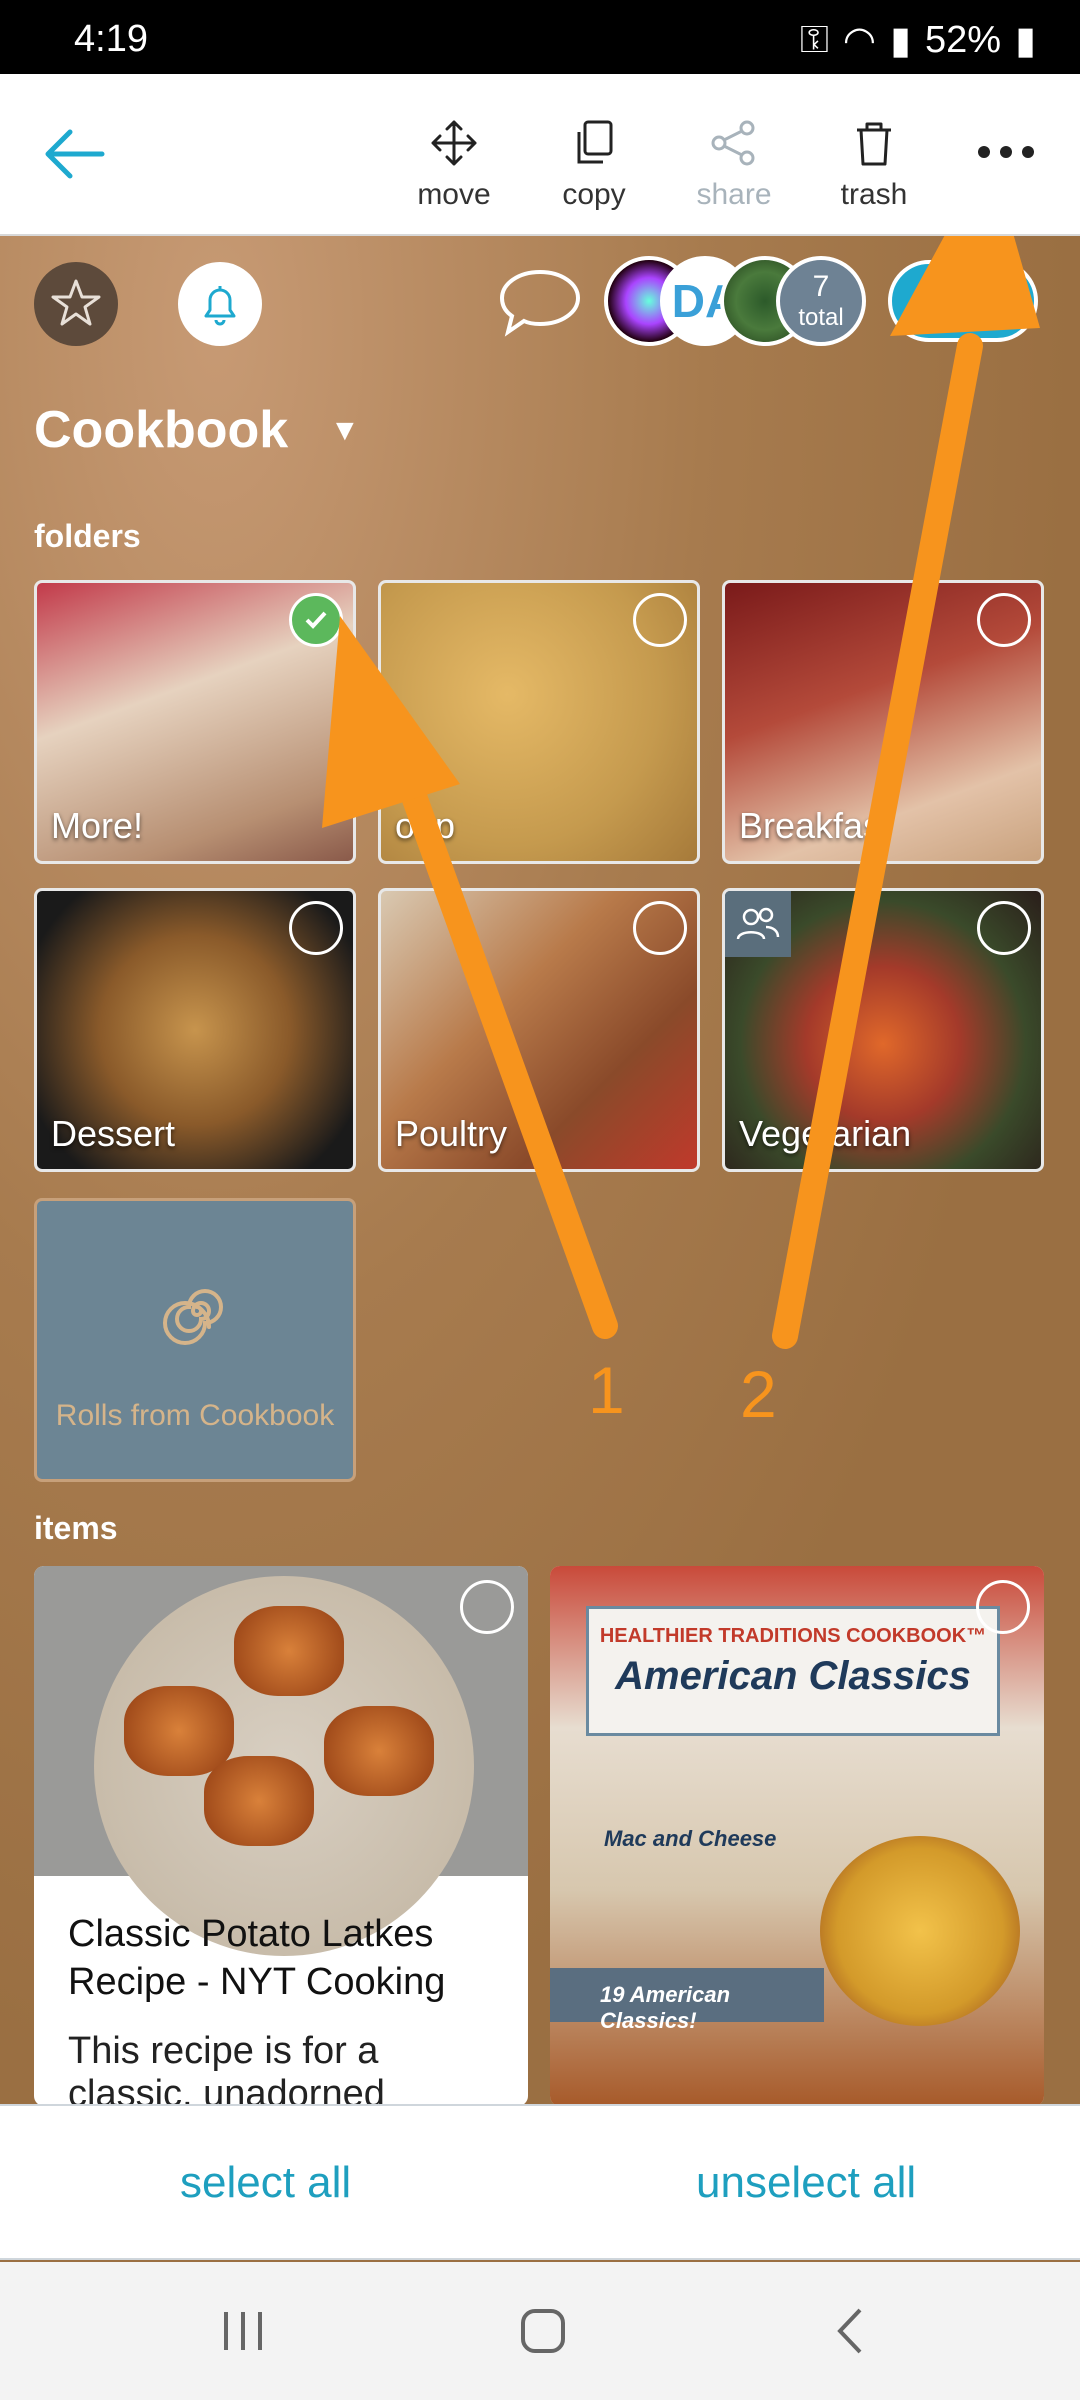  Describe the element at coordinates (814, 40) in the screenshot. I see `key-icon: ⚿` at that location.